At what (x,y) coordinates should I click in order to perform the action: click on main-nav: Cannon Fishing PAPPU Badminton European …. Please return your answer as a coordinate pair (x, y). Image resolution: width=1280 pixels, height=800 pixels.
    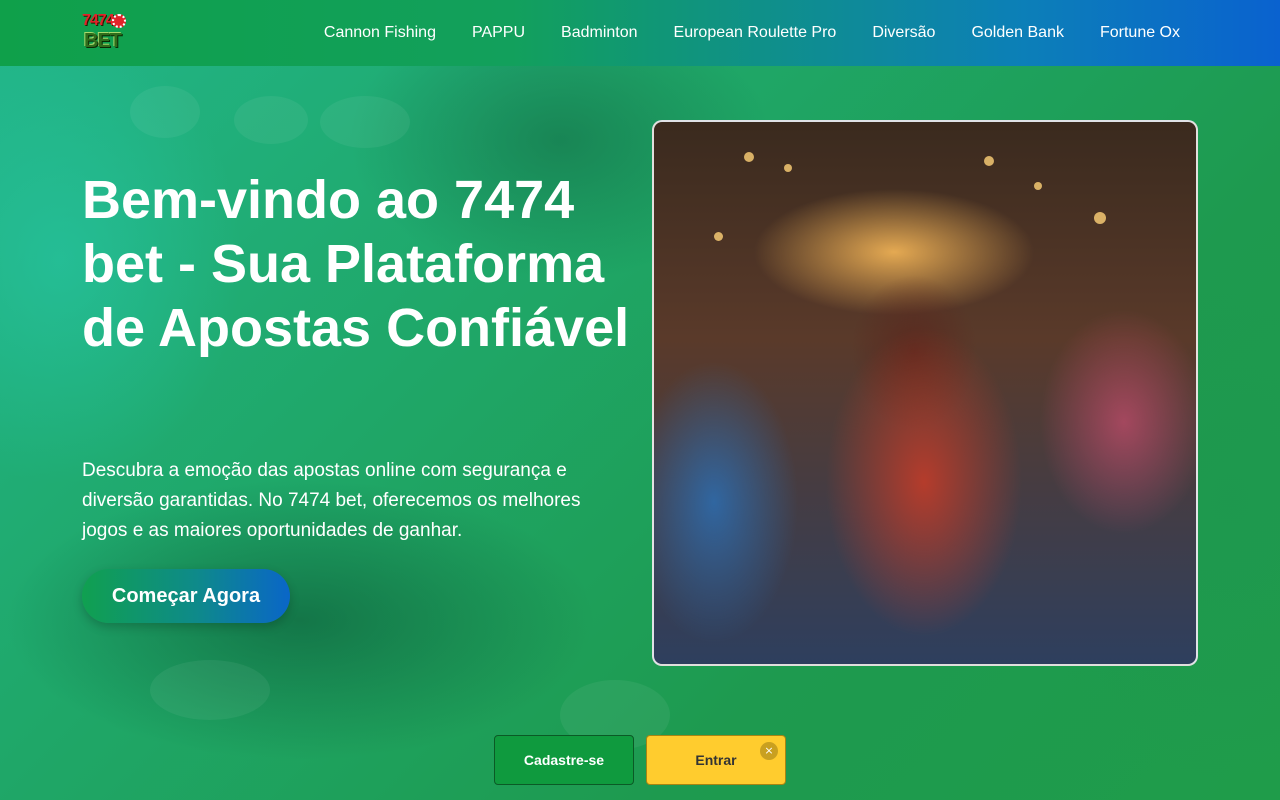
    Looking at the image, I should click on (752, 33).